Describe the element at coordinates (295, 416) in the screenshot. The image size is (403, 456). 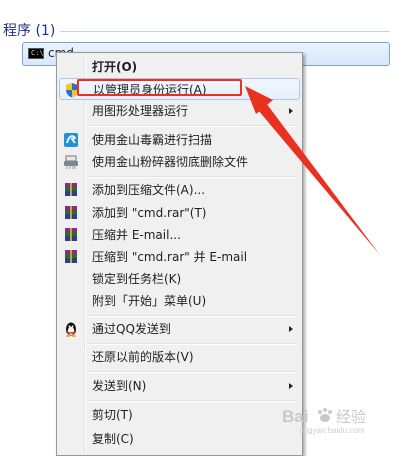
I see `svg-text: Bai` at that location.